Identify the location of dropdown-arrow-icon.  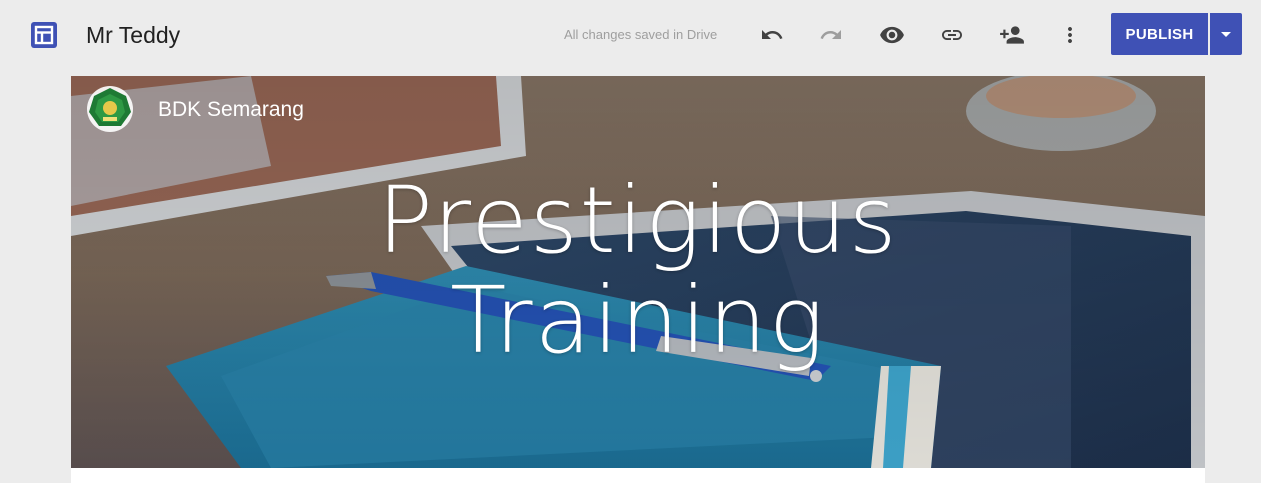
(1226, 34).